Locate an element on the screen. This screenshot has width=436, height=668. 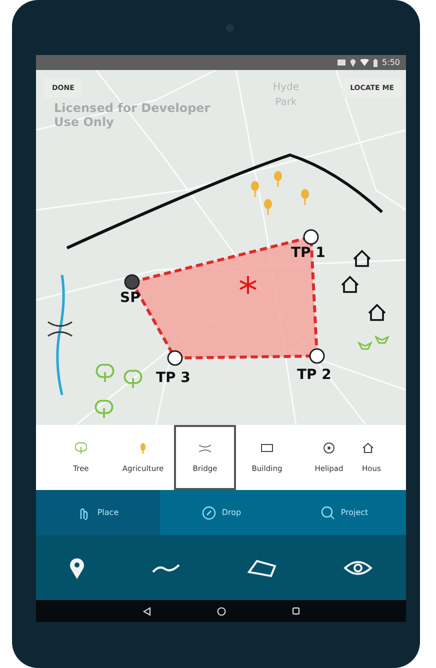
compass-icon is located at coordinates (209, 513).